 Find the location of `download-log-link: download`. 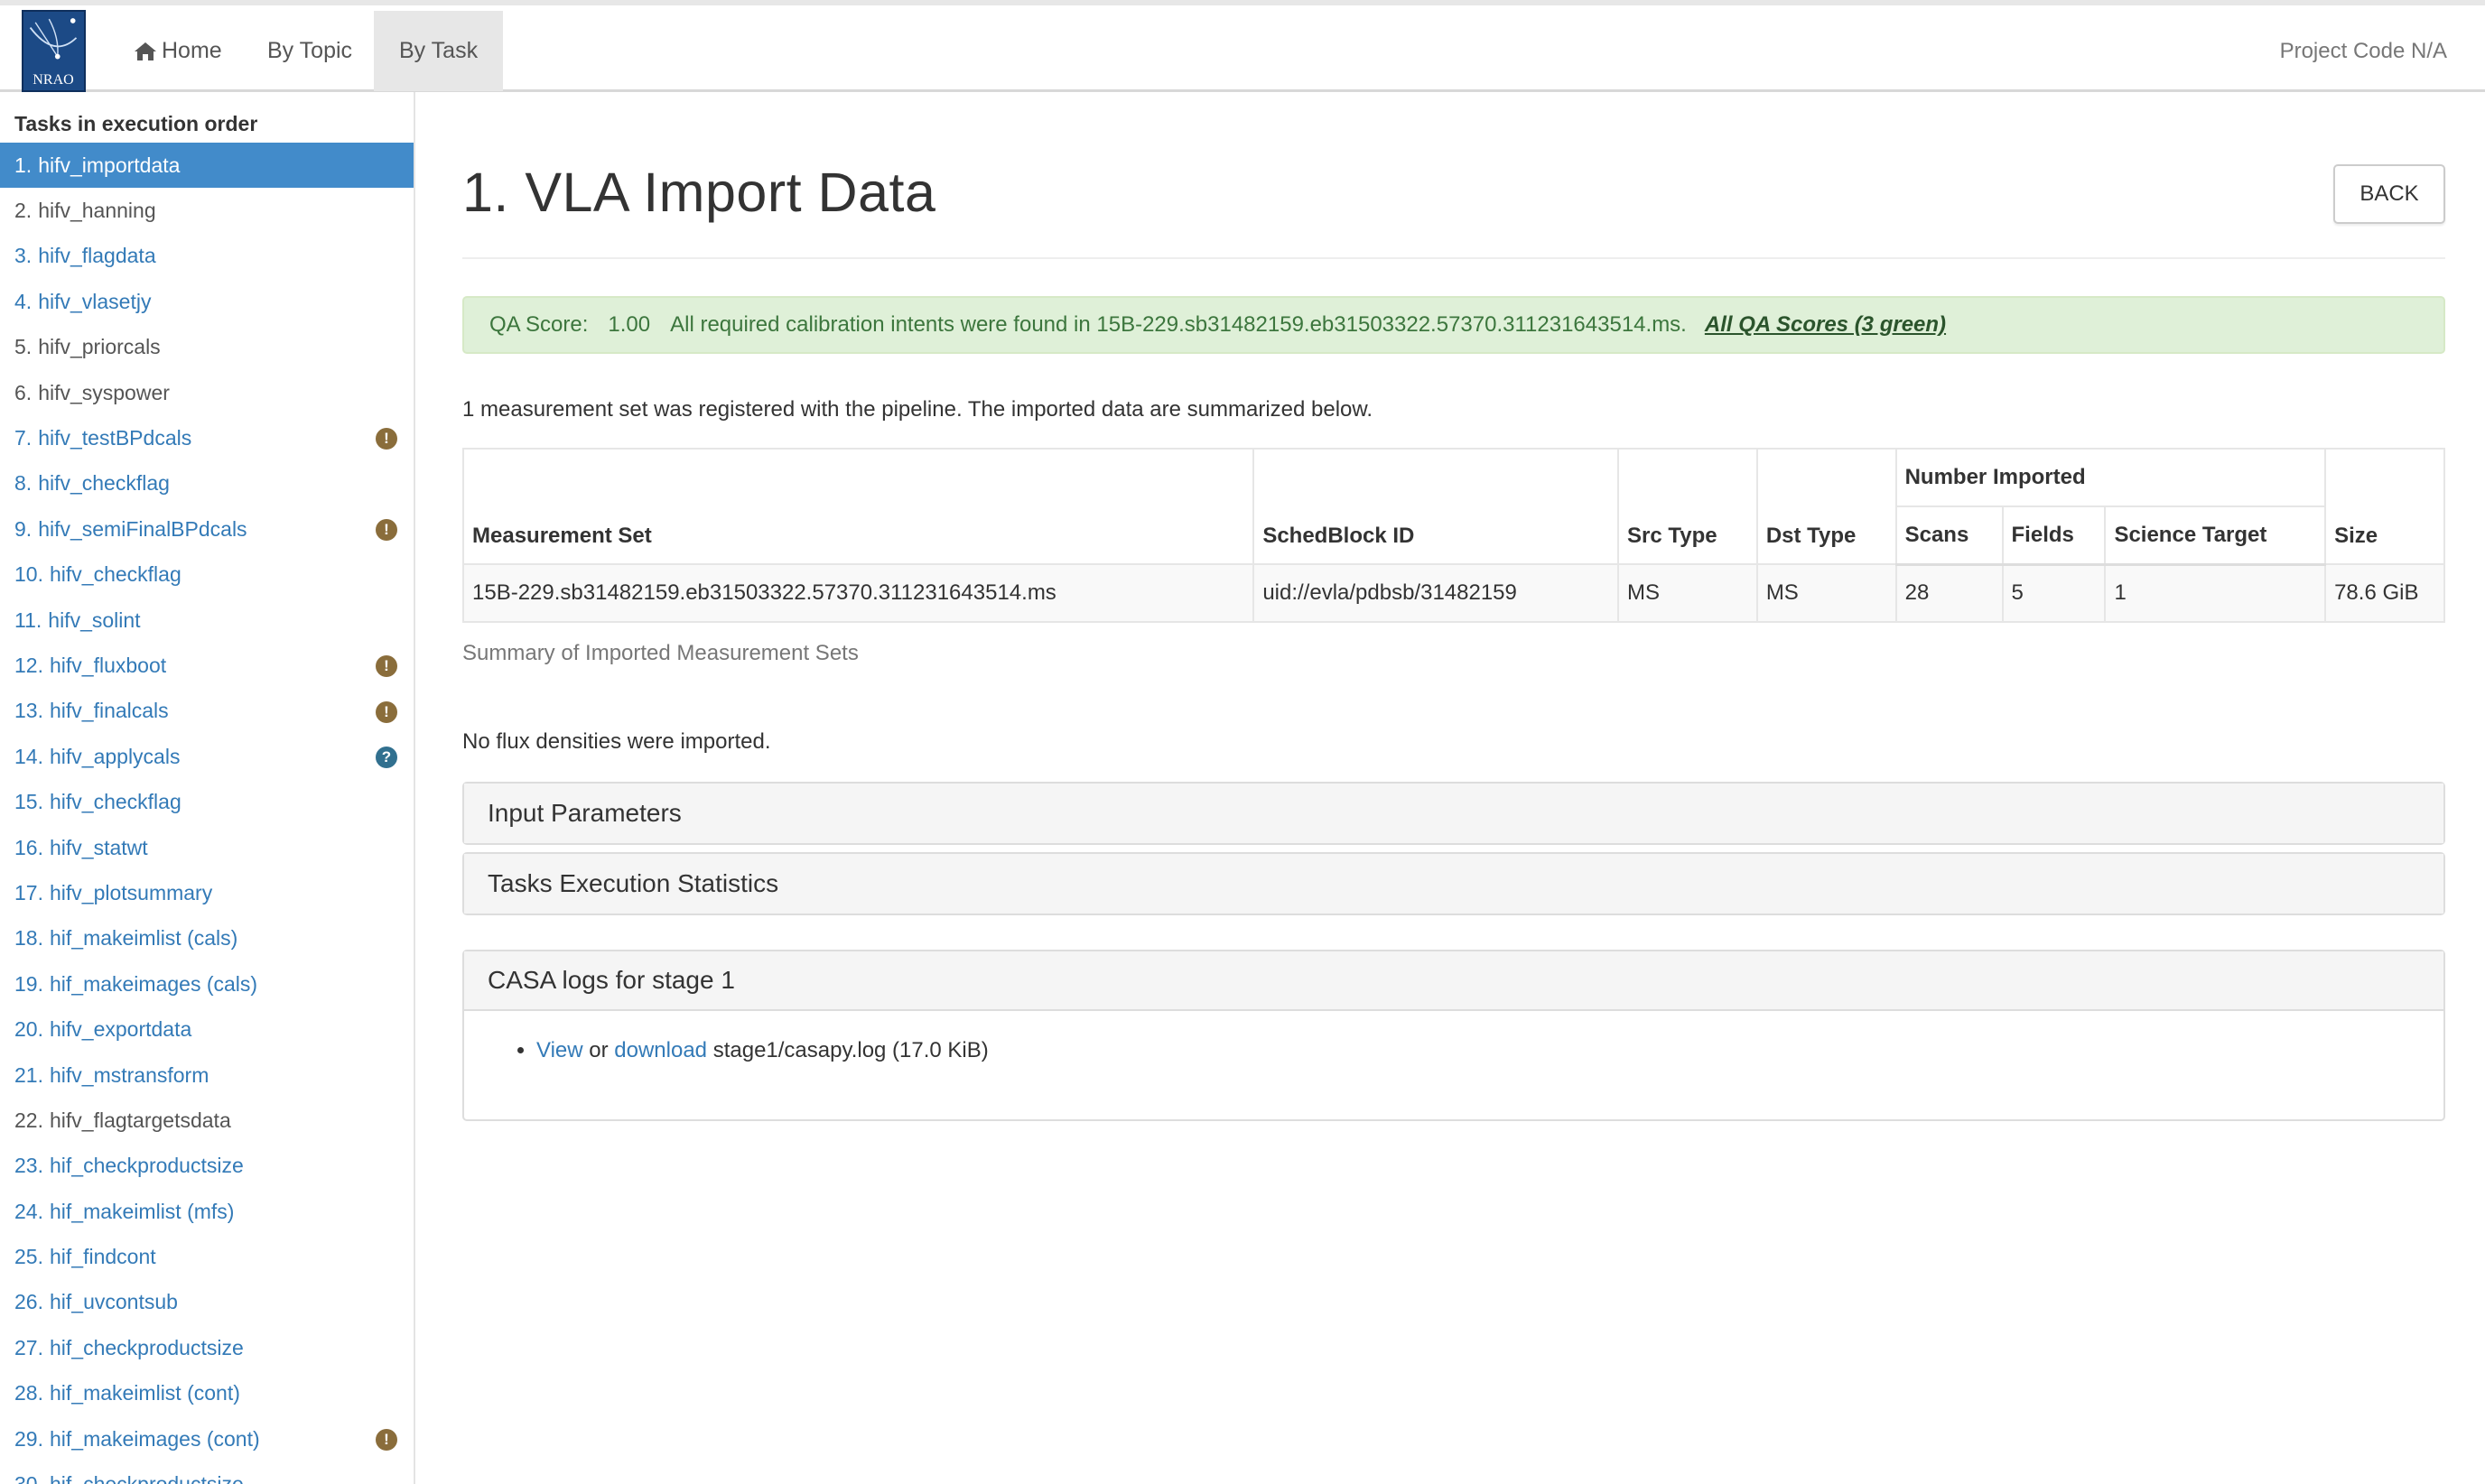

download-log-link: download is located at coordinates (660, 1050).